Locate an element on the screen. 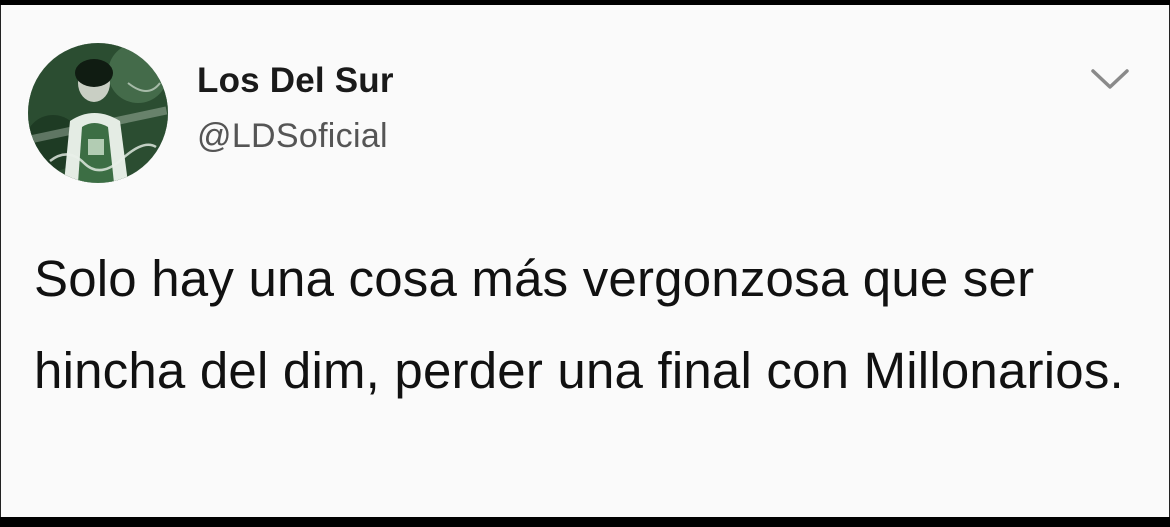 This screenshot has height=527, width=1170. avatar-image is located at coordinates (98, 113).